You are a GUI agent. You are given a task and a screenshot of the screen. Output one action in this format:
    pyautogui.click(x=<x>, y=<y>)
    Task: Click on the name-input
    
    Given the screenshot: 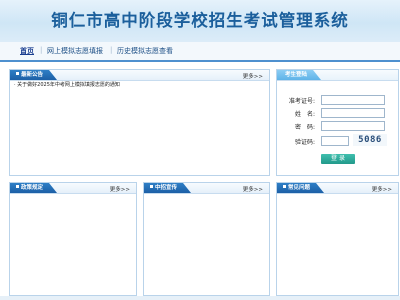 What is the action you would take?
    pyautogui.click(x=353, y=113)
    